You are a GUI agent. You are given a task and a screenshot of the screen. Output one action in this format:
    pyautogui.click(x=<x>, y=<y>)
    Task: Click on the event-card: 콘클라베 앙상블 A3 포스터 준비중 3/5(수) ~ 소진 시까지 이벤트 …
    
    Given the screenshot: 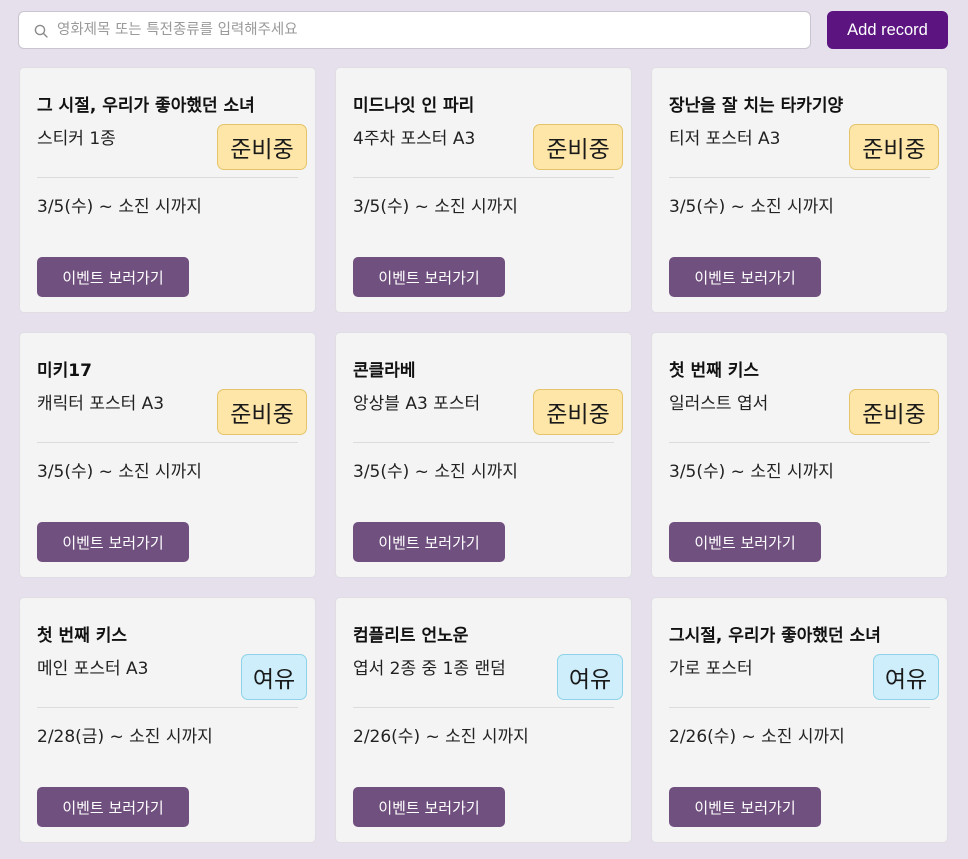 What is the action you would take?
    pyautogui.click(x=483, y=455)
    